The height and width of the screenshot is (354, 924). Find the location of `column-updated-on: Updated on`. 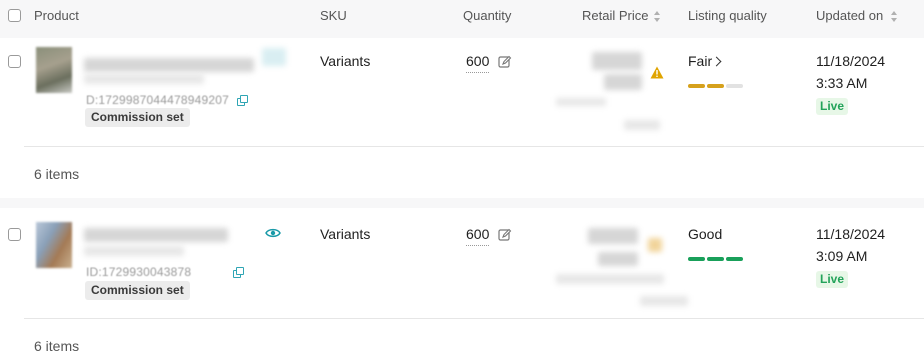

column-updated-on: Updated on is located at coordinates (849, 16).